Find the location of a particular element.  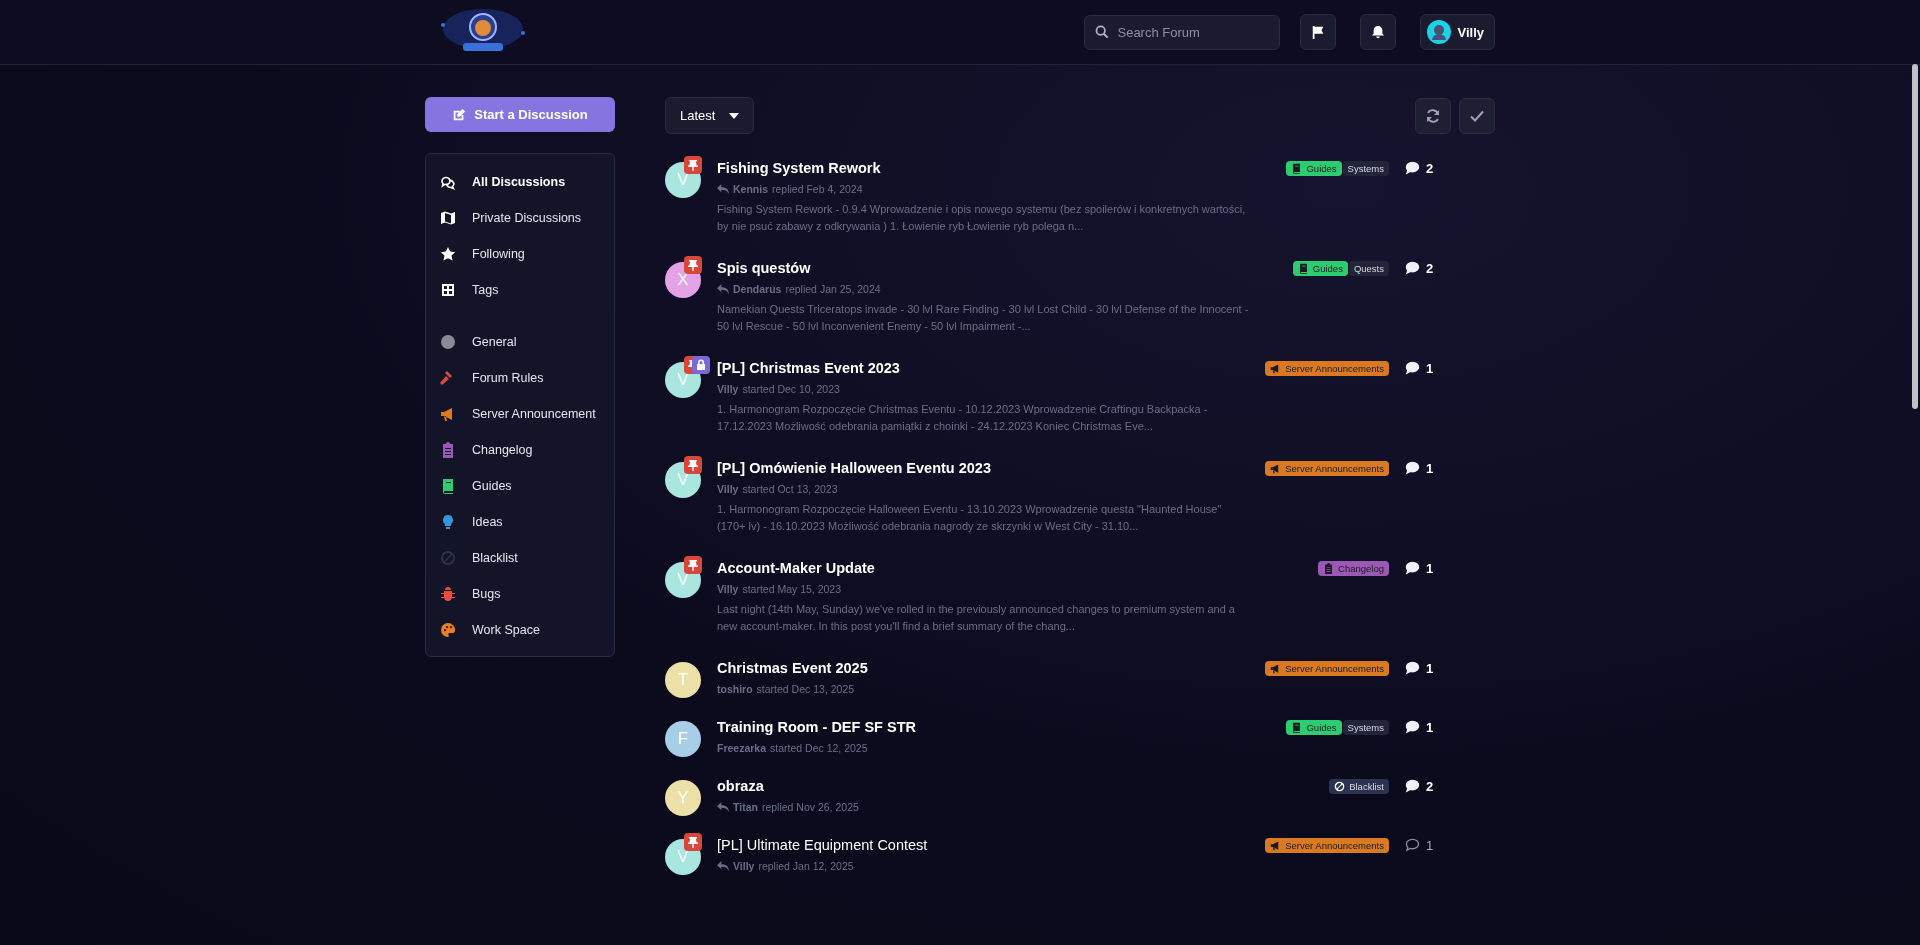

bell-icon is located at coordinates (1378, 32).